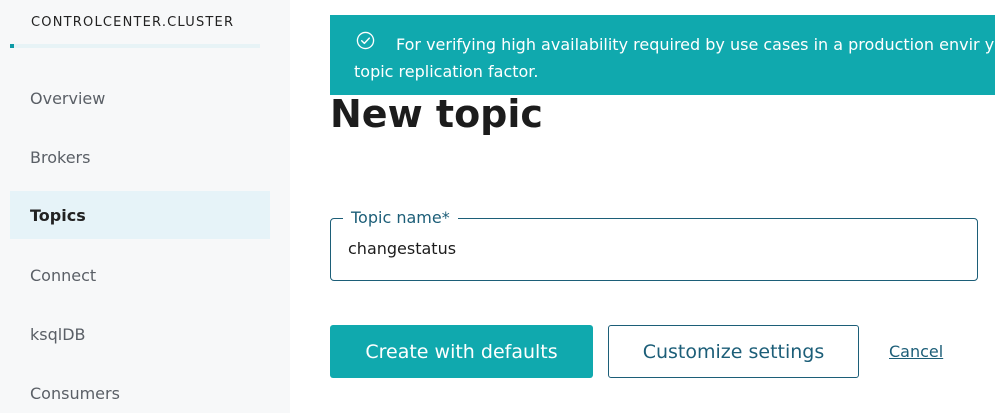 The image size is (995, 417). I want to click on cancel-link: Cancel, so click(916, 351).